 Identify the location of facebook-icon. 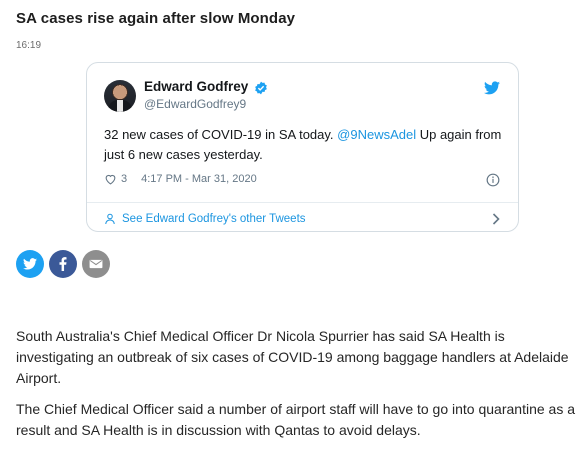
(63, 264).